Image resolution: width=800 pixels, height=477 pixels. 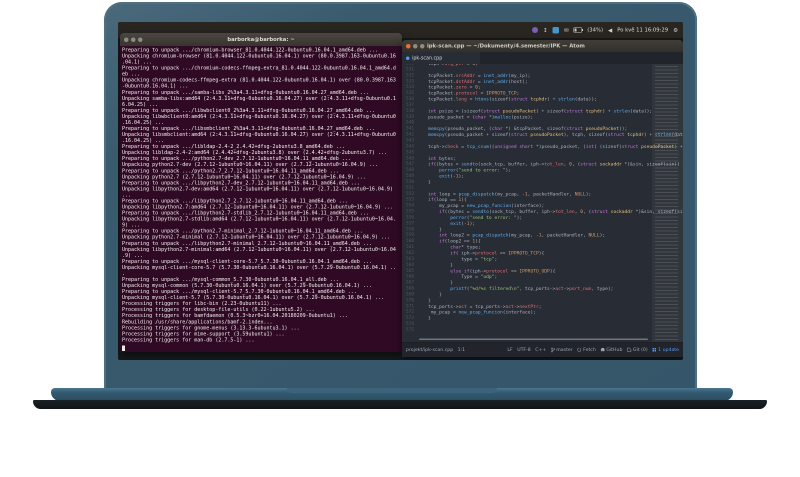 I want to click on status-github: GitHub, so click(x=611, y=350).